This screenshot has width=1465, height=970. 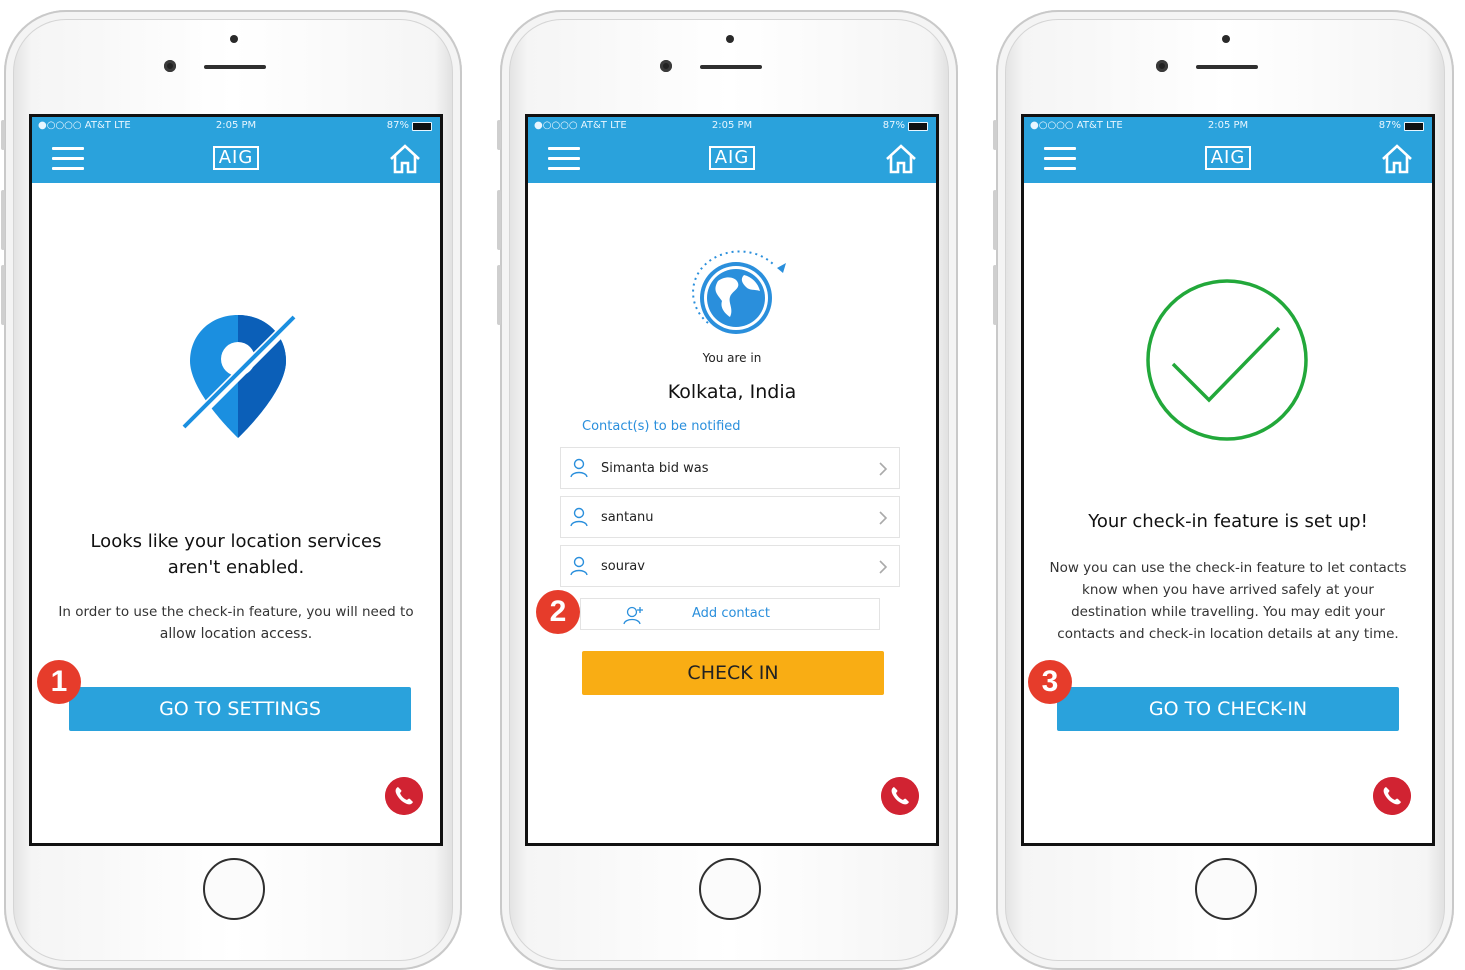 I want to click on step-badge: 1, so click(x=59, y=682).